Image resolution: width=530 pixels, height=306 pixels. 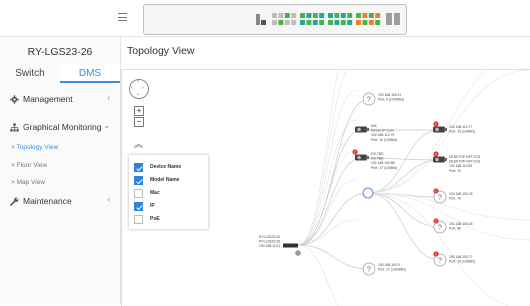 What do you see at coordinates (328, 19) in the screenshot?
I see `switch-ports-graphic` at bounding box center [328, 19].